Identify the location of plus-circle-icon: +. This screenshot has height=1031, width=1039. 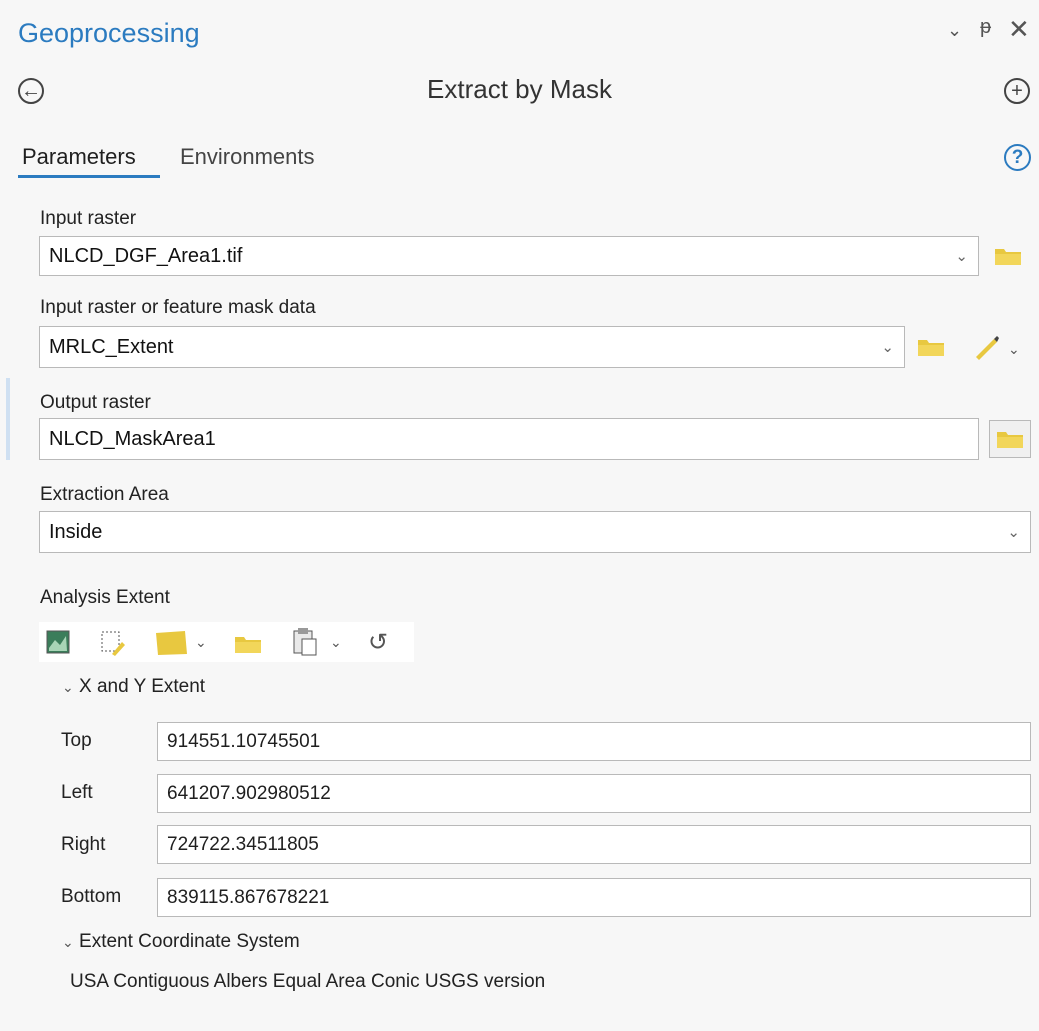
(1017, 91).